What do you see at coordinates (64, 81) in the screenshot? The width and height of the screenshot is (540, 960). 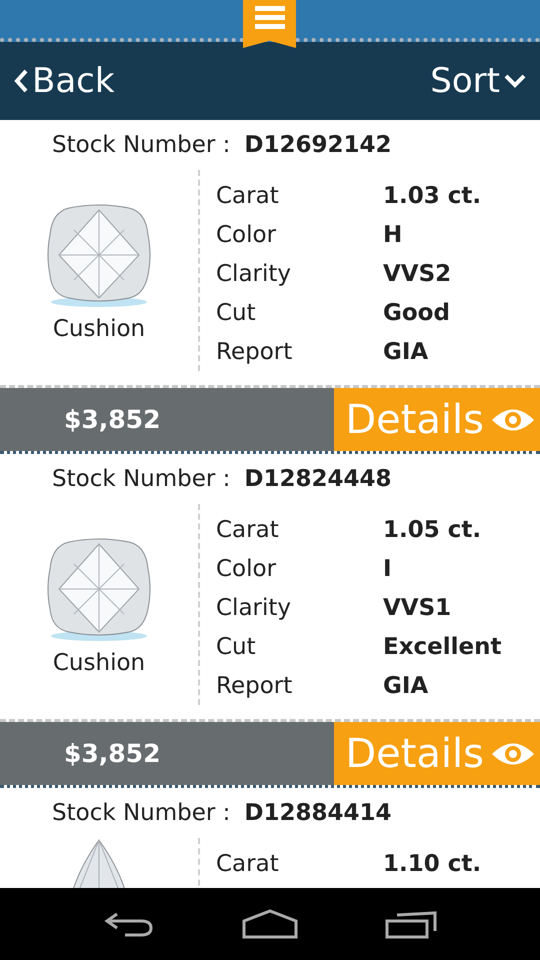 I see `back-button: Back` at bounding box center [64, 81].